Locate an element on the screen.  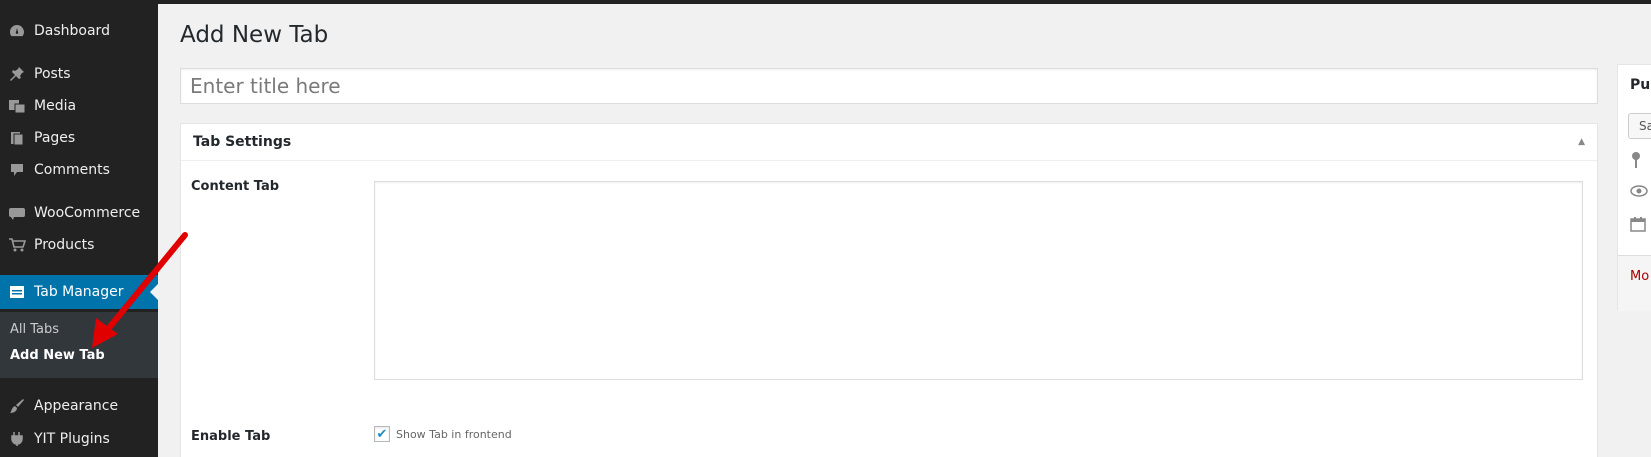
publish-title: Pul is located at coordinates (1640, 85).